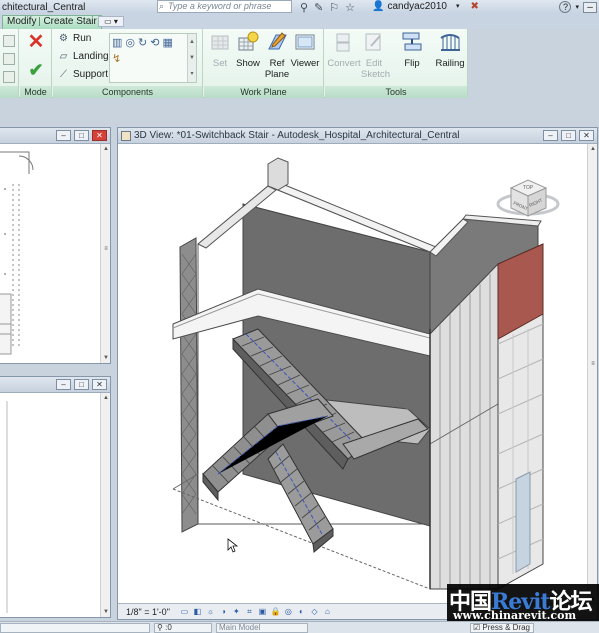 This screenshot has width=599, height=633. I want to click on selection-count-field: ⚲ :0, so click(183, 628).